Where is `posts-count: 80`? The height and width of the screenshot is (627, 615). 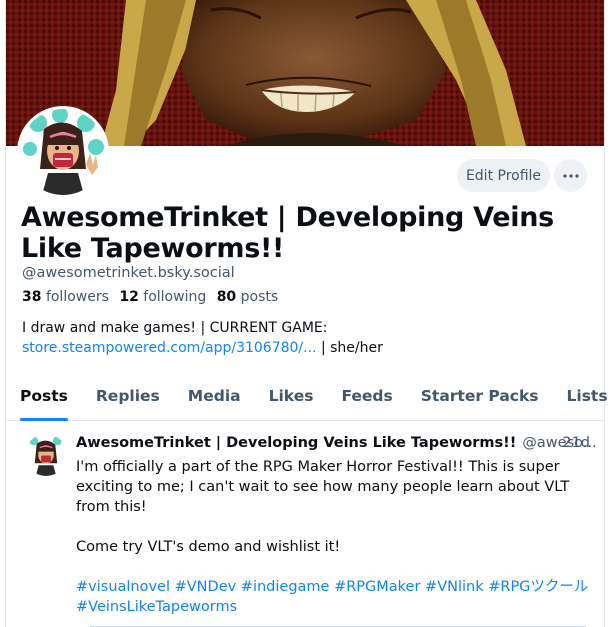
posts-count: 80 is located at coordinates (226, 297).